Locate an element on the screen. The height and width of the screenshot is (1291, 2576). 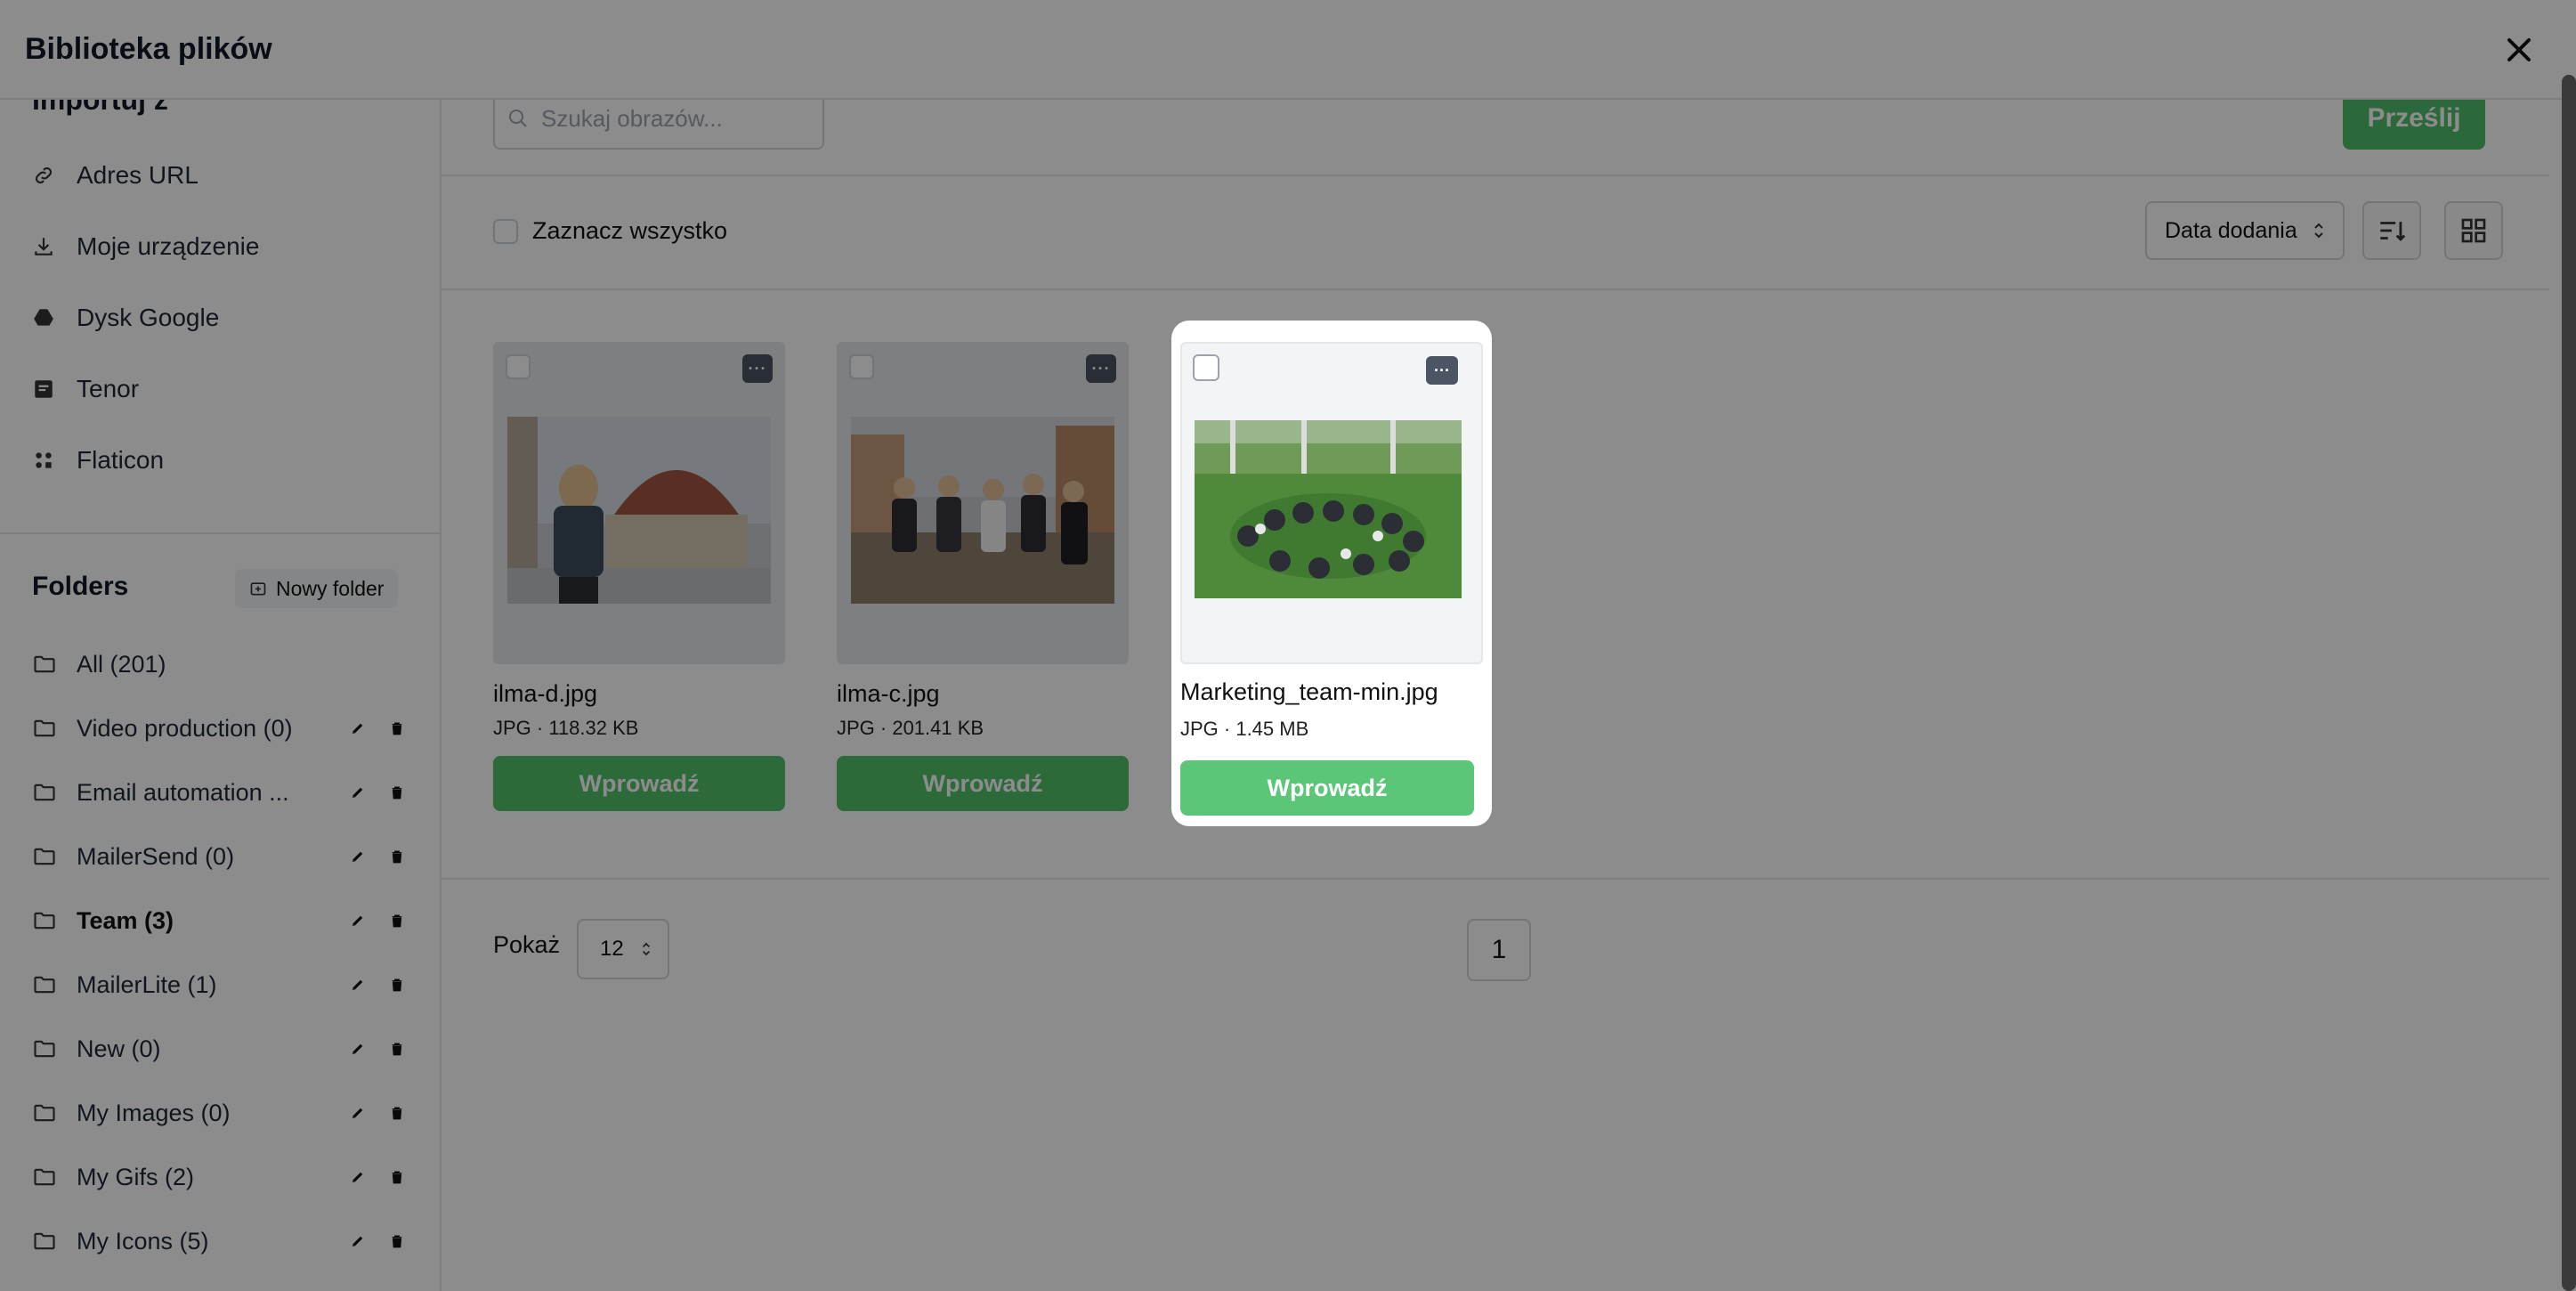
folder-label: Team (3) is located at coordinates (126, 920).